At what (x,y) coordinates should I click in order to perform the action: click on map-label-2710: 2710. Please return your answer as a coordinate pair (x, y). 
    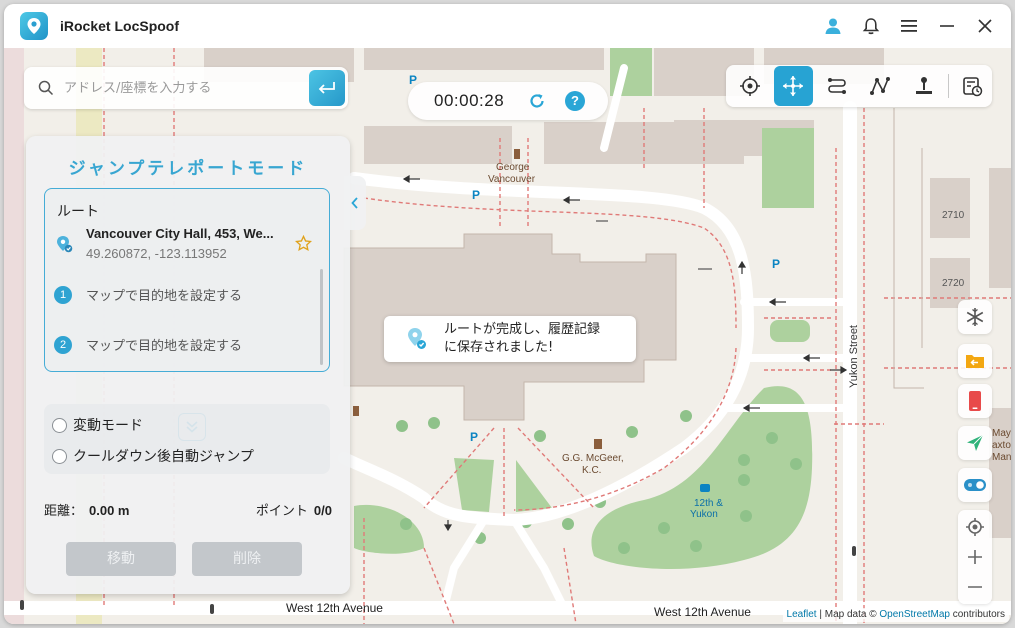
    Looking at the image, I should click on (953, 215).